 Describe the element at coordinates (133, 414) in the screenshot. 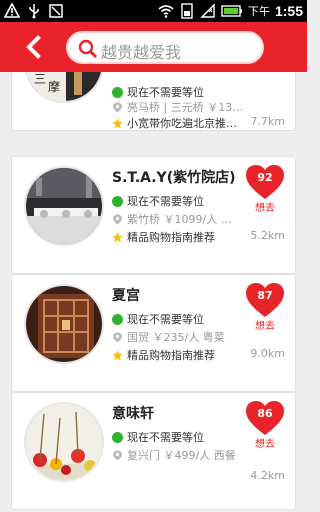

I see `restaurant-name: 意味轩` at that location.